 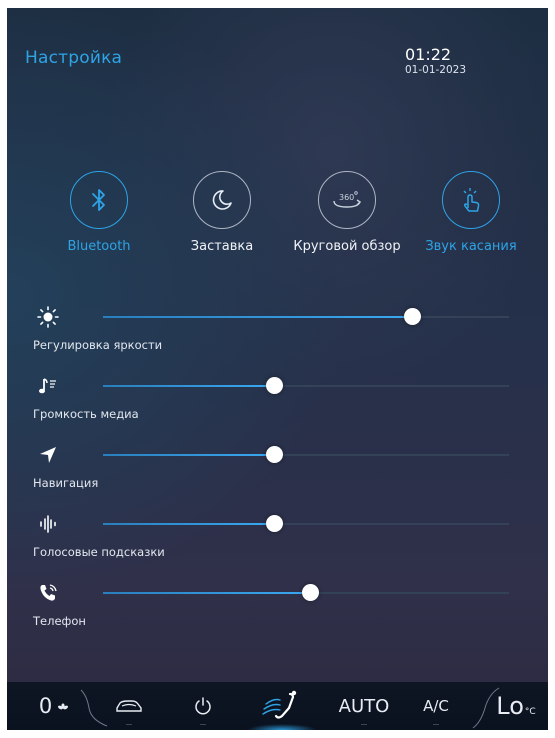 I want to click on voice-prompts-label: Голосовые подсказки, so click(x=99, y=552).